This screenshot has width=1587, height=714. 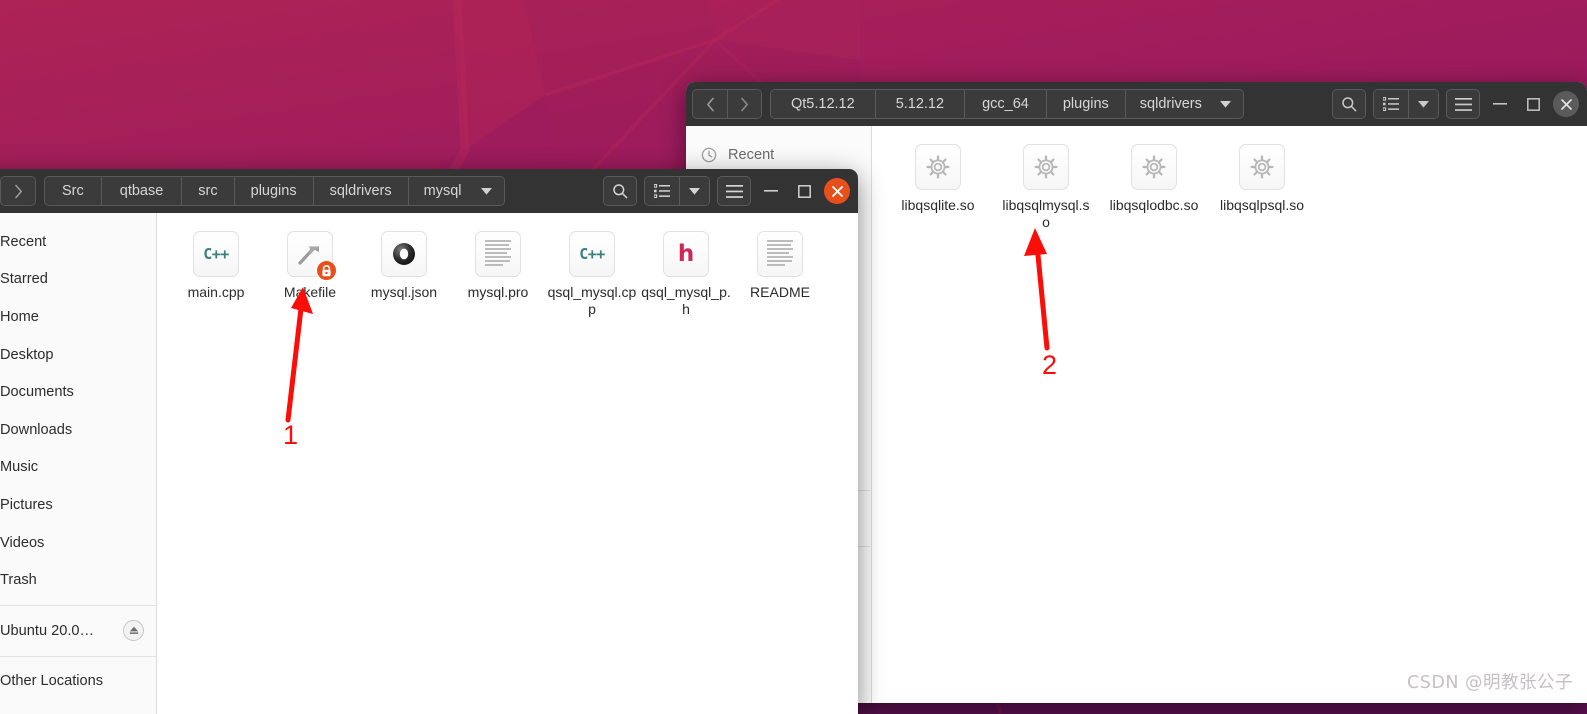 I want to click on chevron-down-icon, so click(x=1225, y=104).